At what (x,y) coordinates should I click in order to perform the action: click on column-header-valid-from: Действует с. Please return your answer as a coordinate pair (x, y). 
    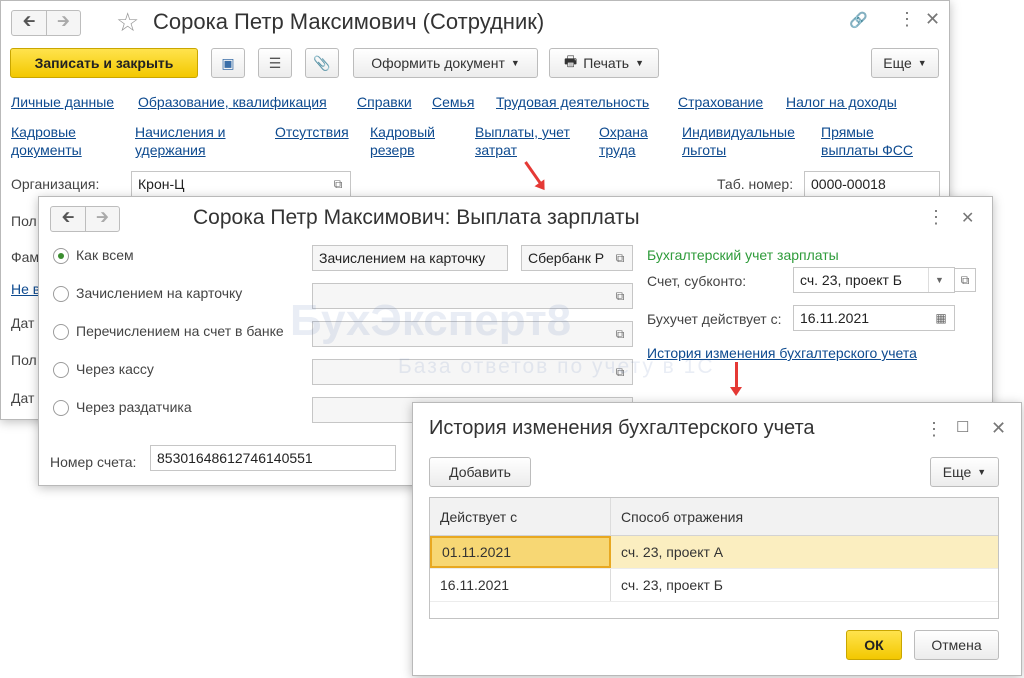
    Looking at the image, I should click on (520, 516).